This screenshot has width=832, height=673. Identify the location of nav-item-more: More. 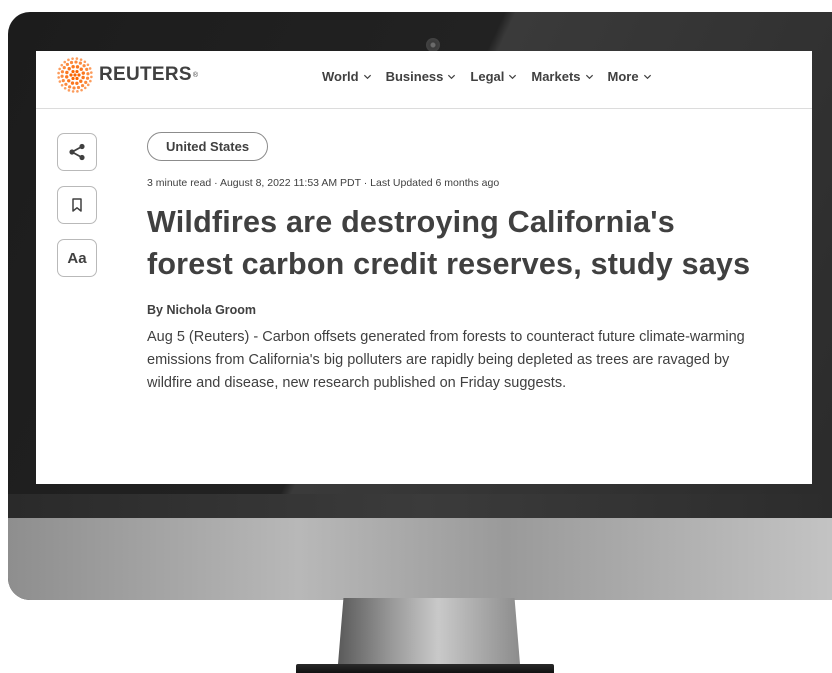
(630, 76).